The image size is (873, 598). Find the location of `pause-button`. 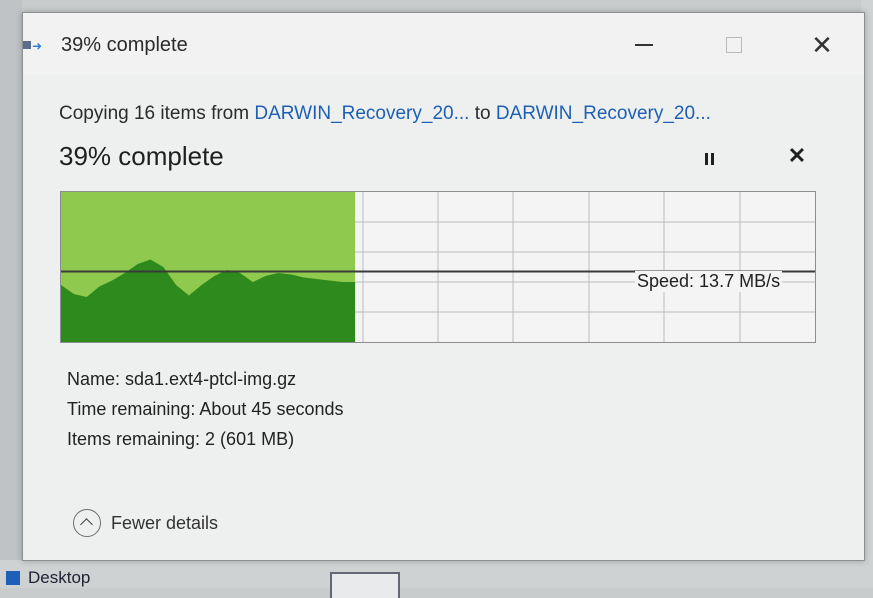

pause-button is located at coordinates (709, 159).